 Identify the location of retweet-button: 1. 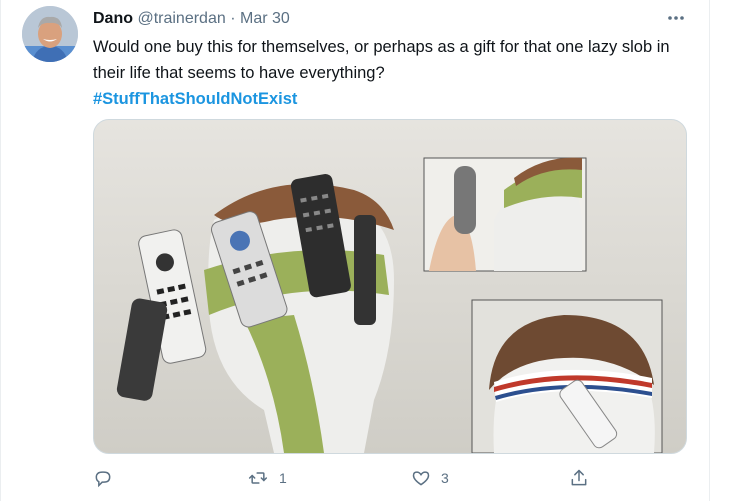
(267, 478).